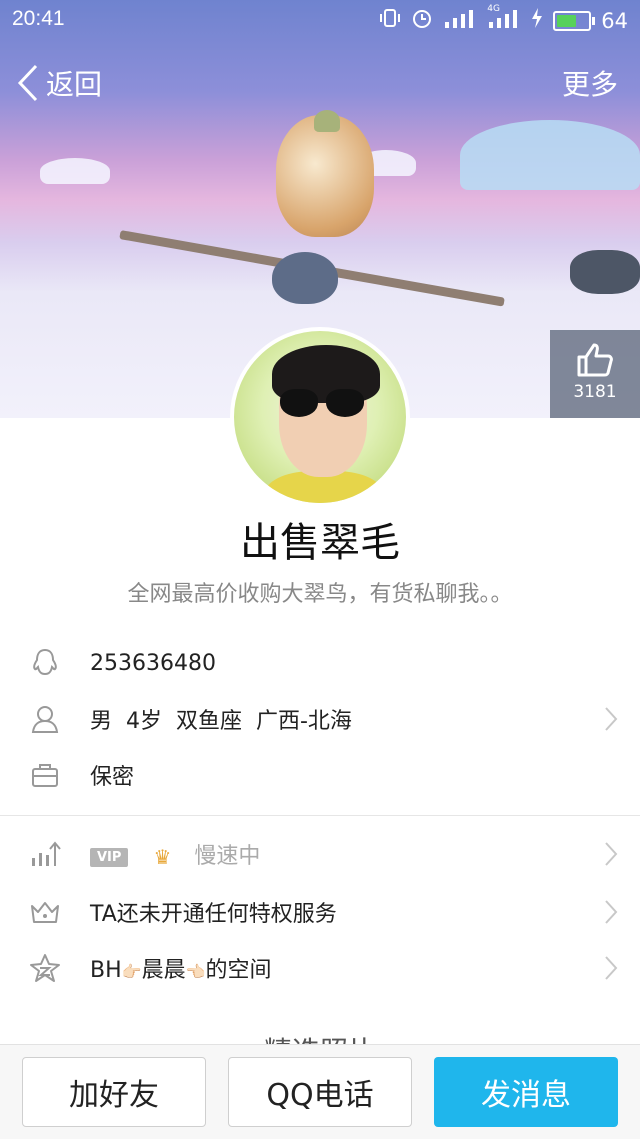 This screenshot has width=640, height=1139. Describe the element at coordinates (45, 968) in the screenshot. I see `qzone-star-icon` at that location.